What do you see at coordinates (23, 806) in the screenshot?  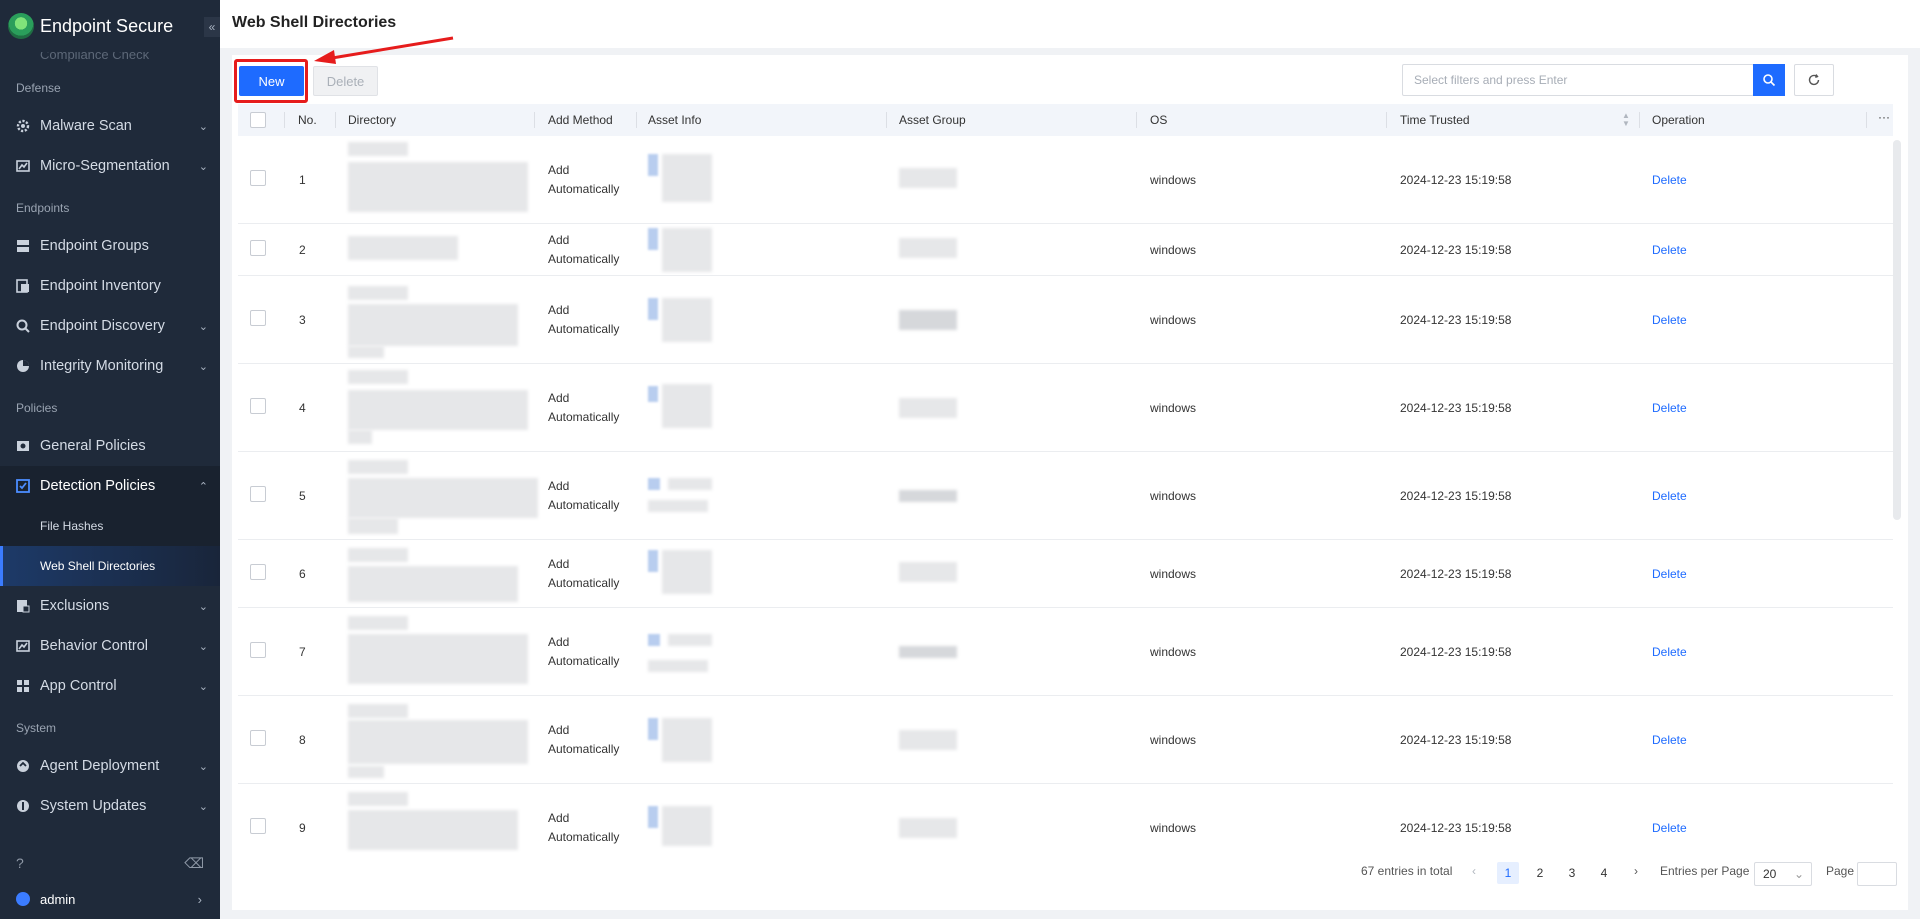 I see `update-icon` at bounding box center [23, 806].